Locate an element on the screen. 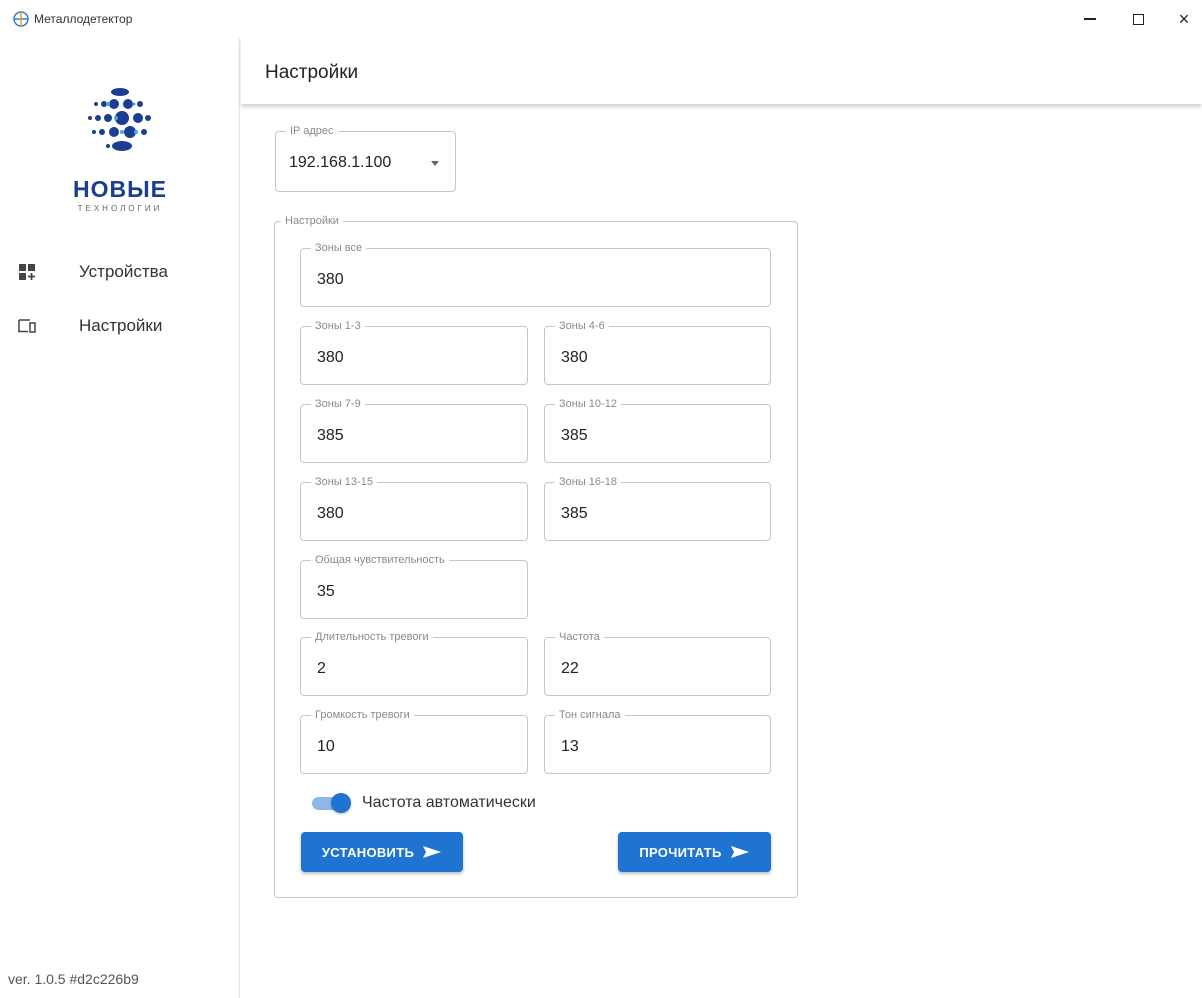 This screenshot has width=1202, height=998. field-value: 35 is located at coordinates (326, 591).